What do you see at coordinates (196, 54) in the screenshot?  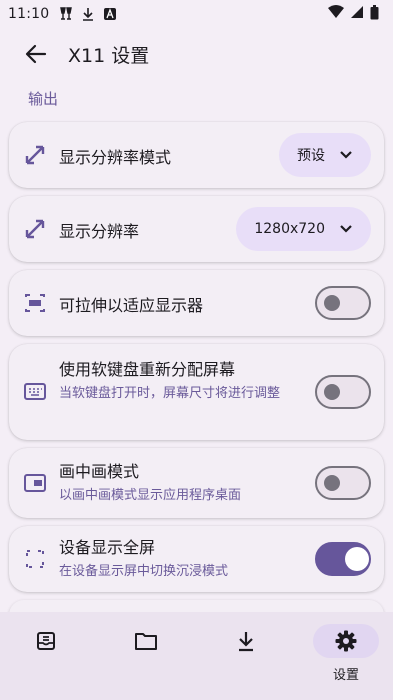 I see `top-app-bar: X11 设置` at bounding box center [196, 54].